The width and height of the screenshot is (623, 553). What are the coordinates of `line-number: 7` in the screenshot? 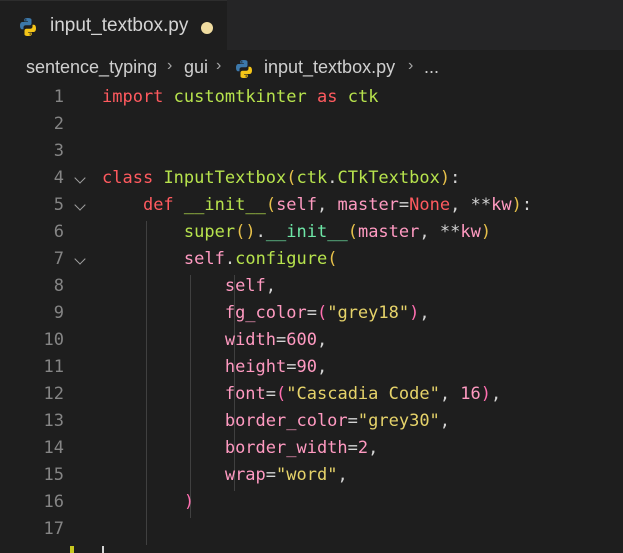 It's located at (58, 259).